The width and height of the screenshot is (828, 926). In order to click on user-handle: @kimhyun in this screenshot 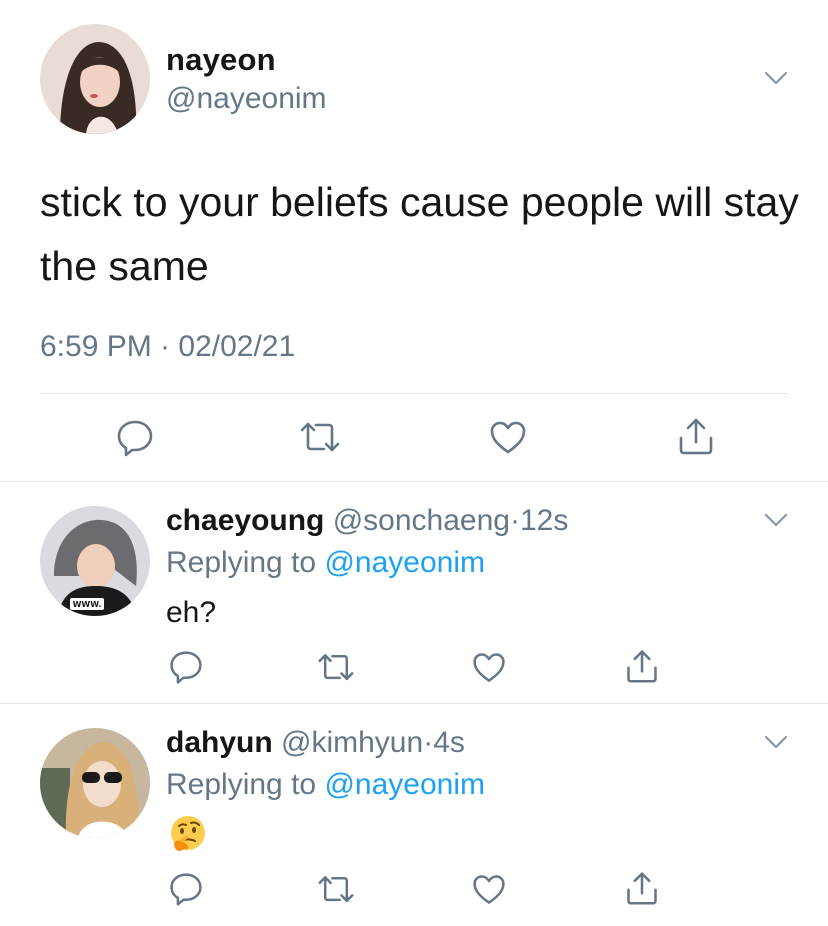, I will do `click(352, 742)`.